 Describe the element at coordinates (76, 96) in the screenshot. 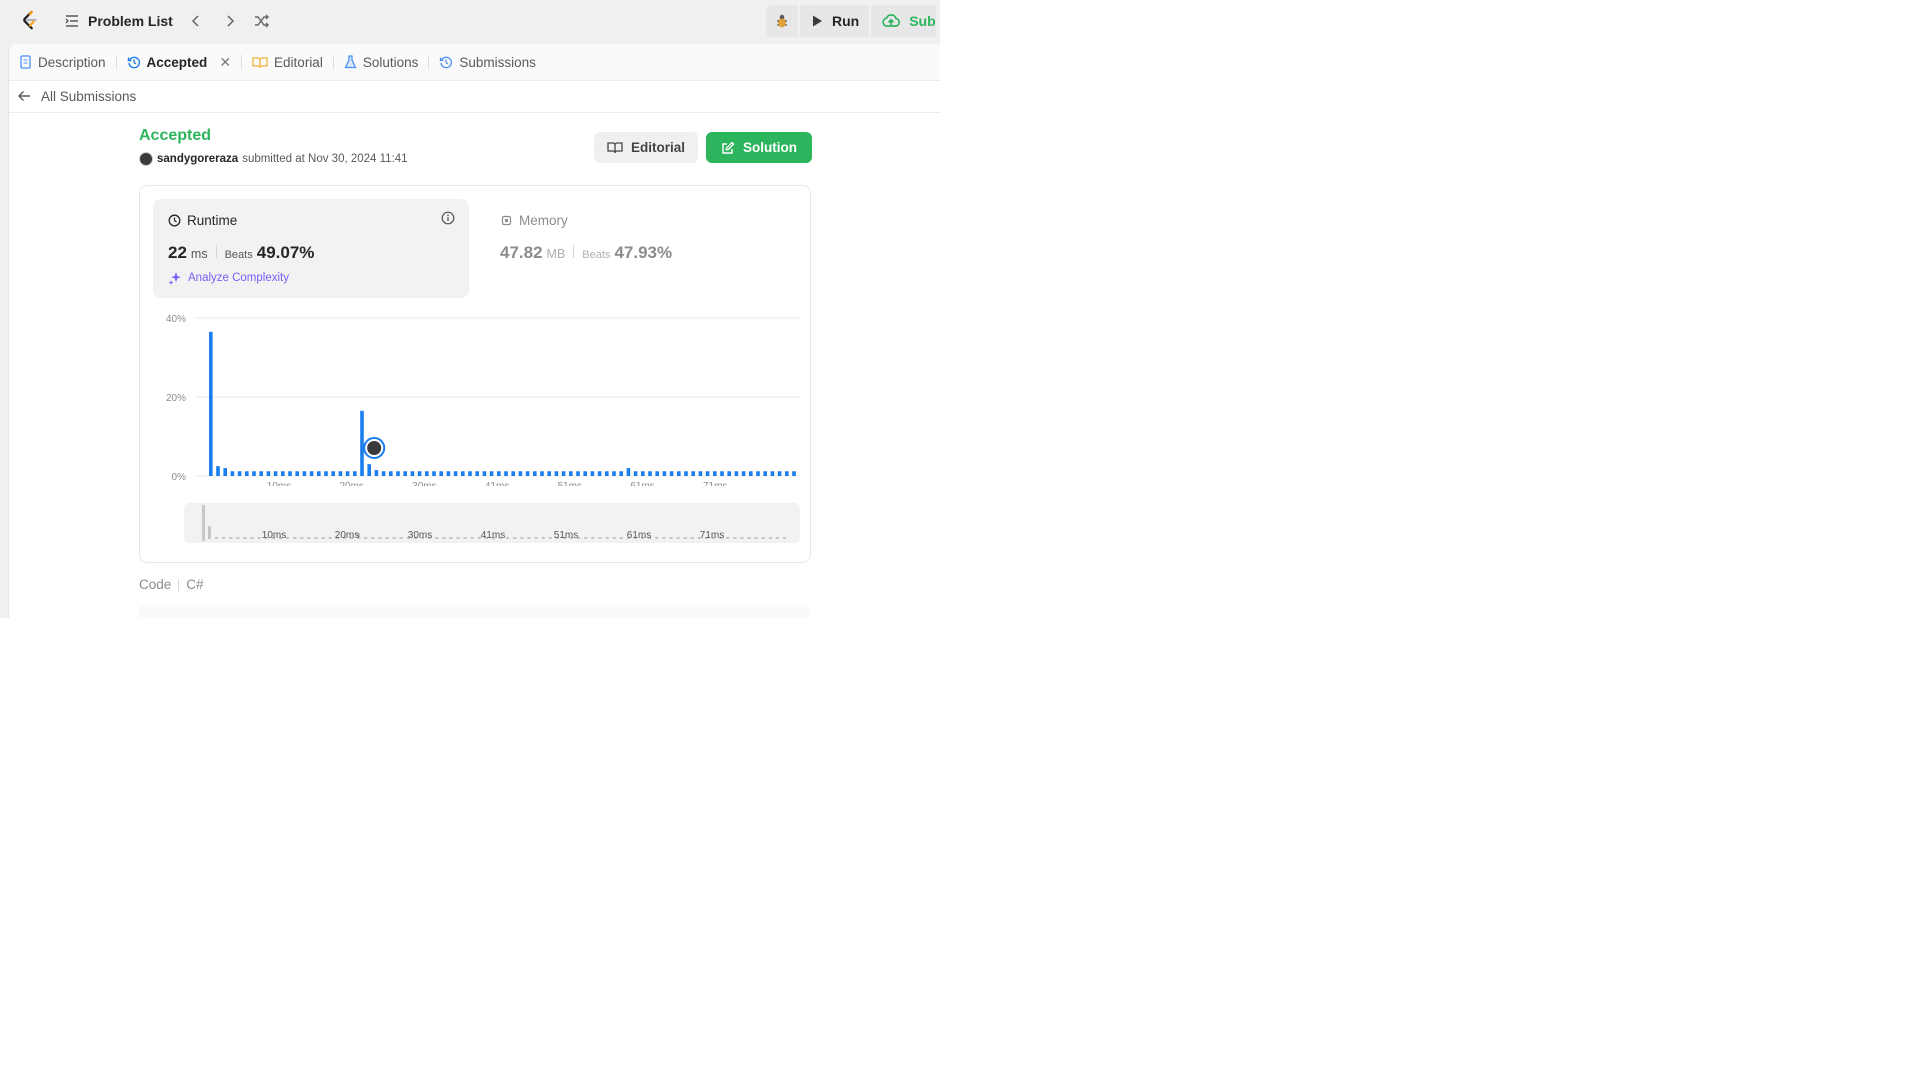

I see `all-submissions-link: All Submissions` at that location.